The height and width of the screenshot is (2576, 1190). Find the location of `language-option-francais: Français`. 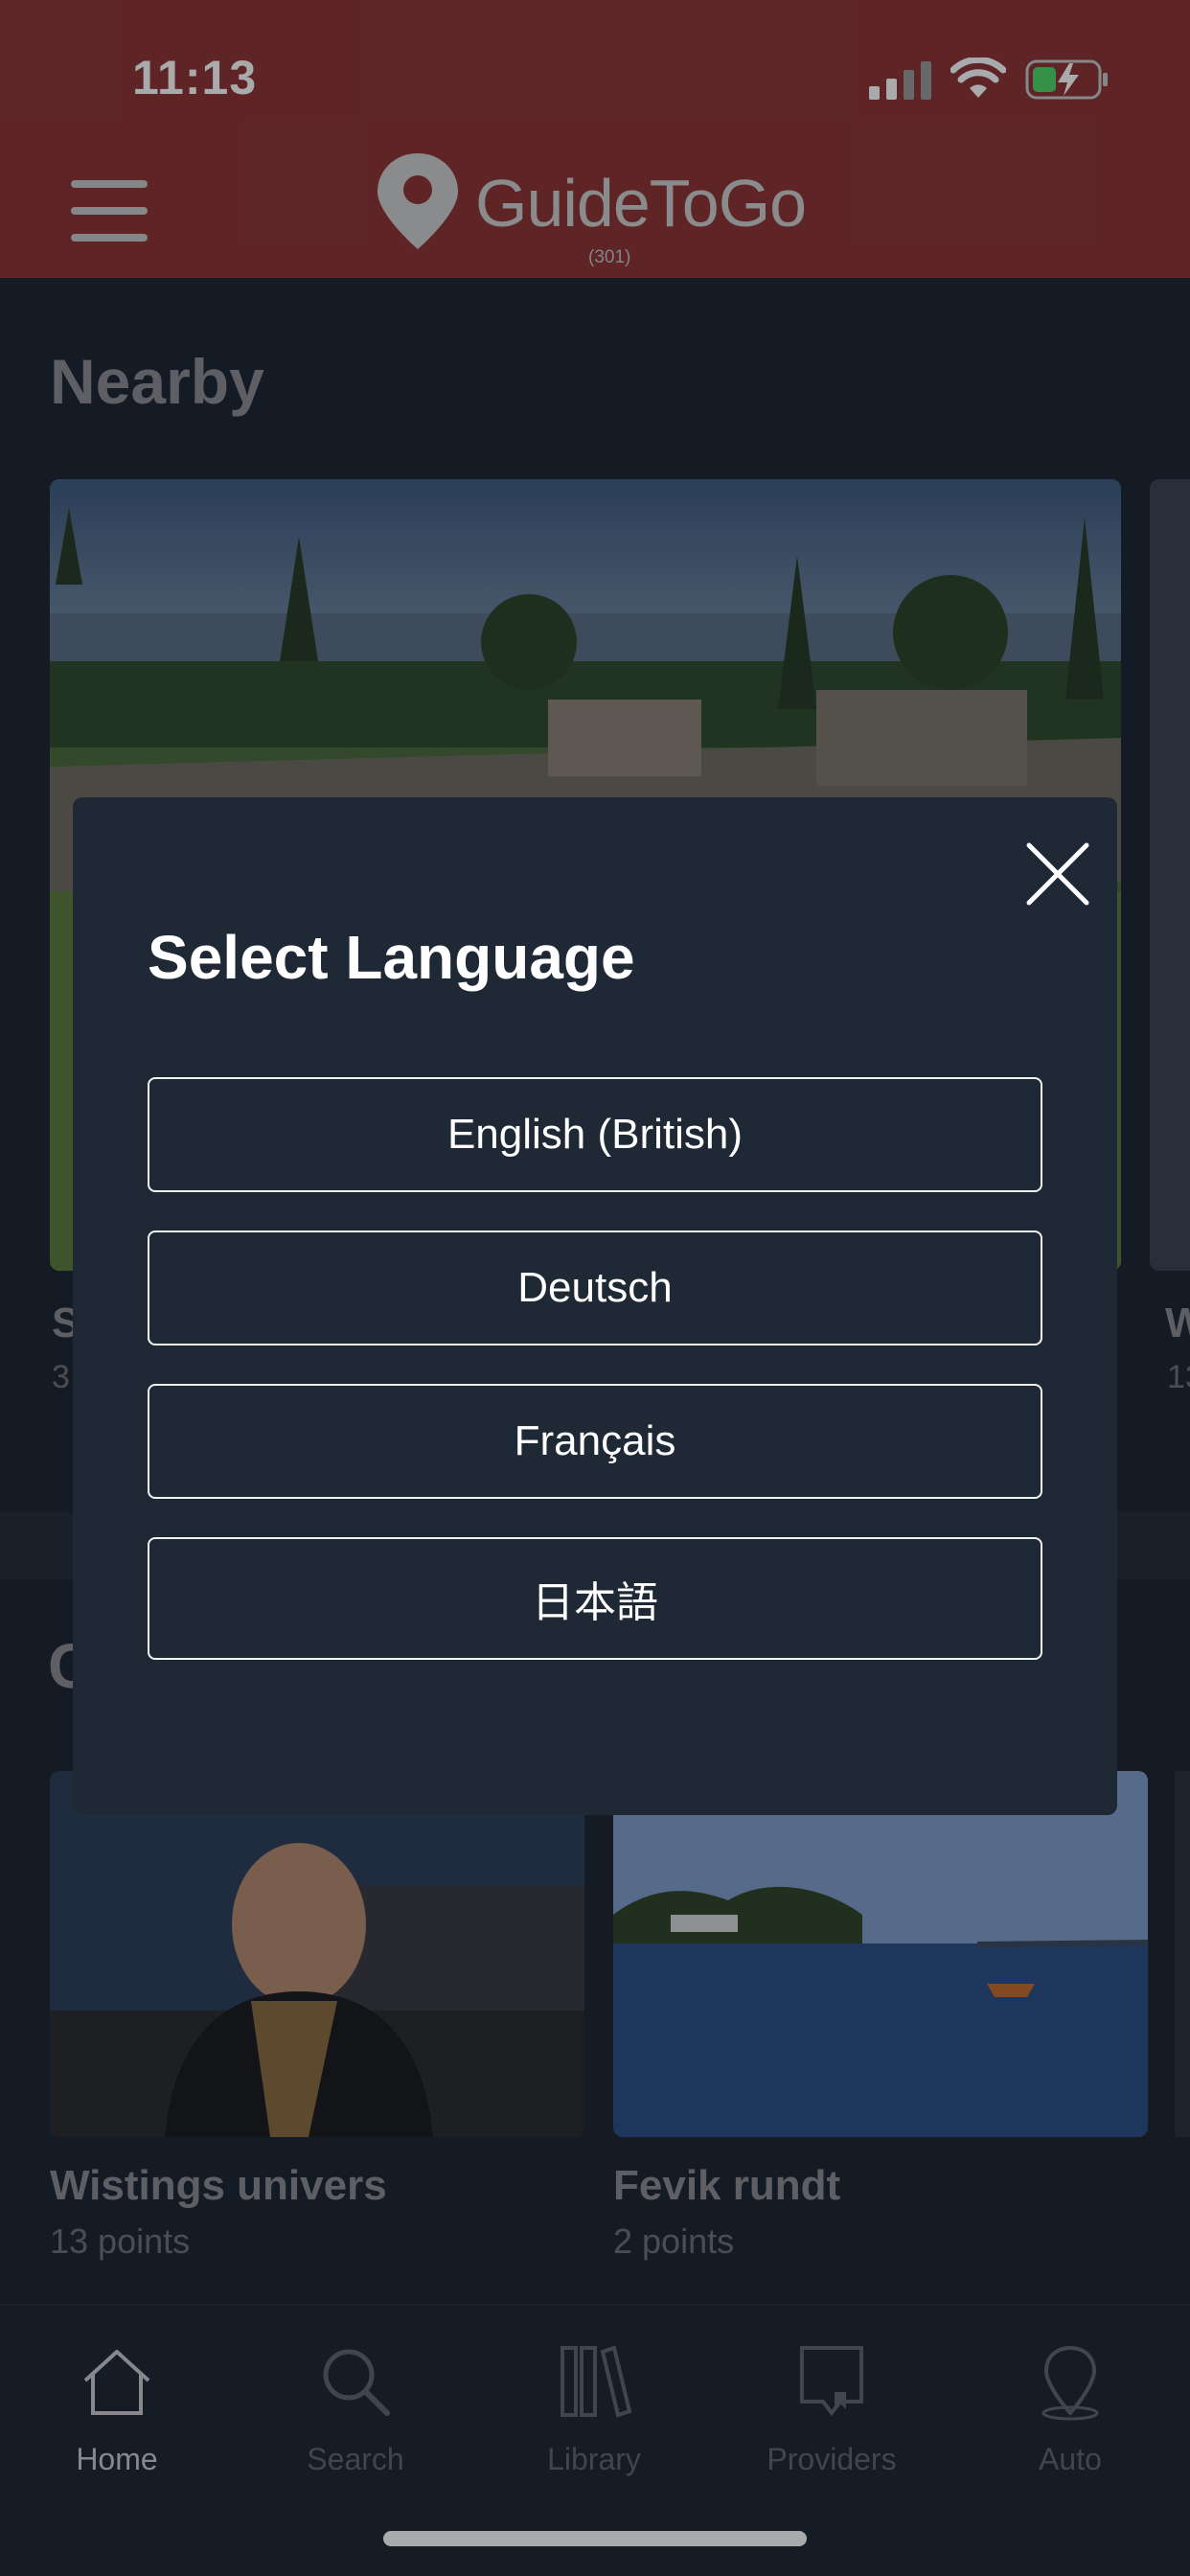

language-option-francais: Français is located at coordinates (595, 1441).